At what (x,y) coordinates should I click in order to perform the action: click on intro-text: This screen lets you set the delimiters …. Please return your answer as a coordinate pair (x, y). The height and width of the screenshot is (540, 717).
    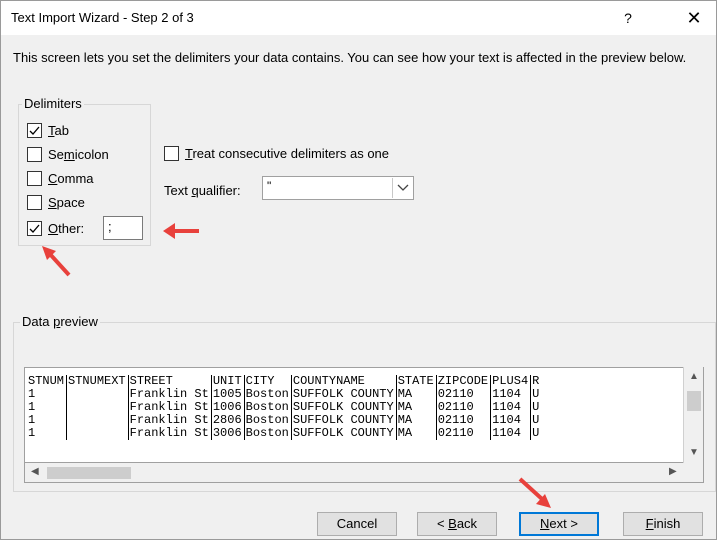
    Looking at the image, I should click on (350, 57).